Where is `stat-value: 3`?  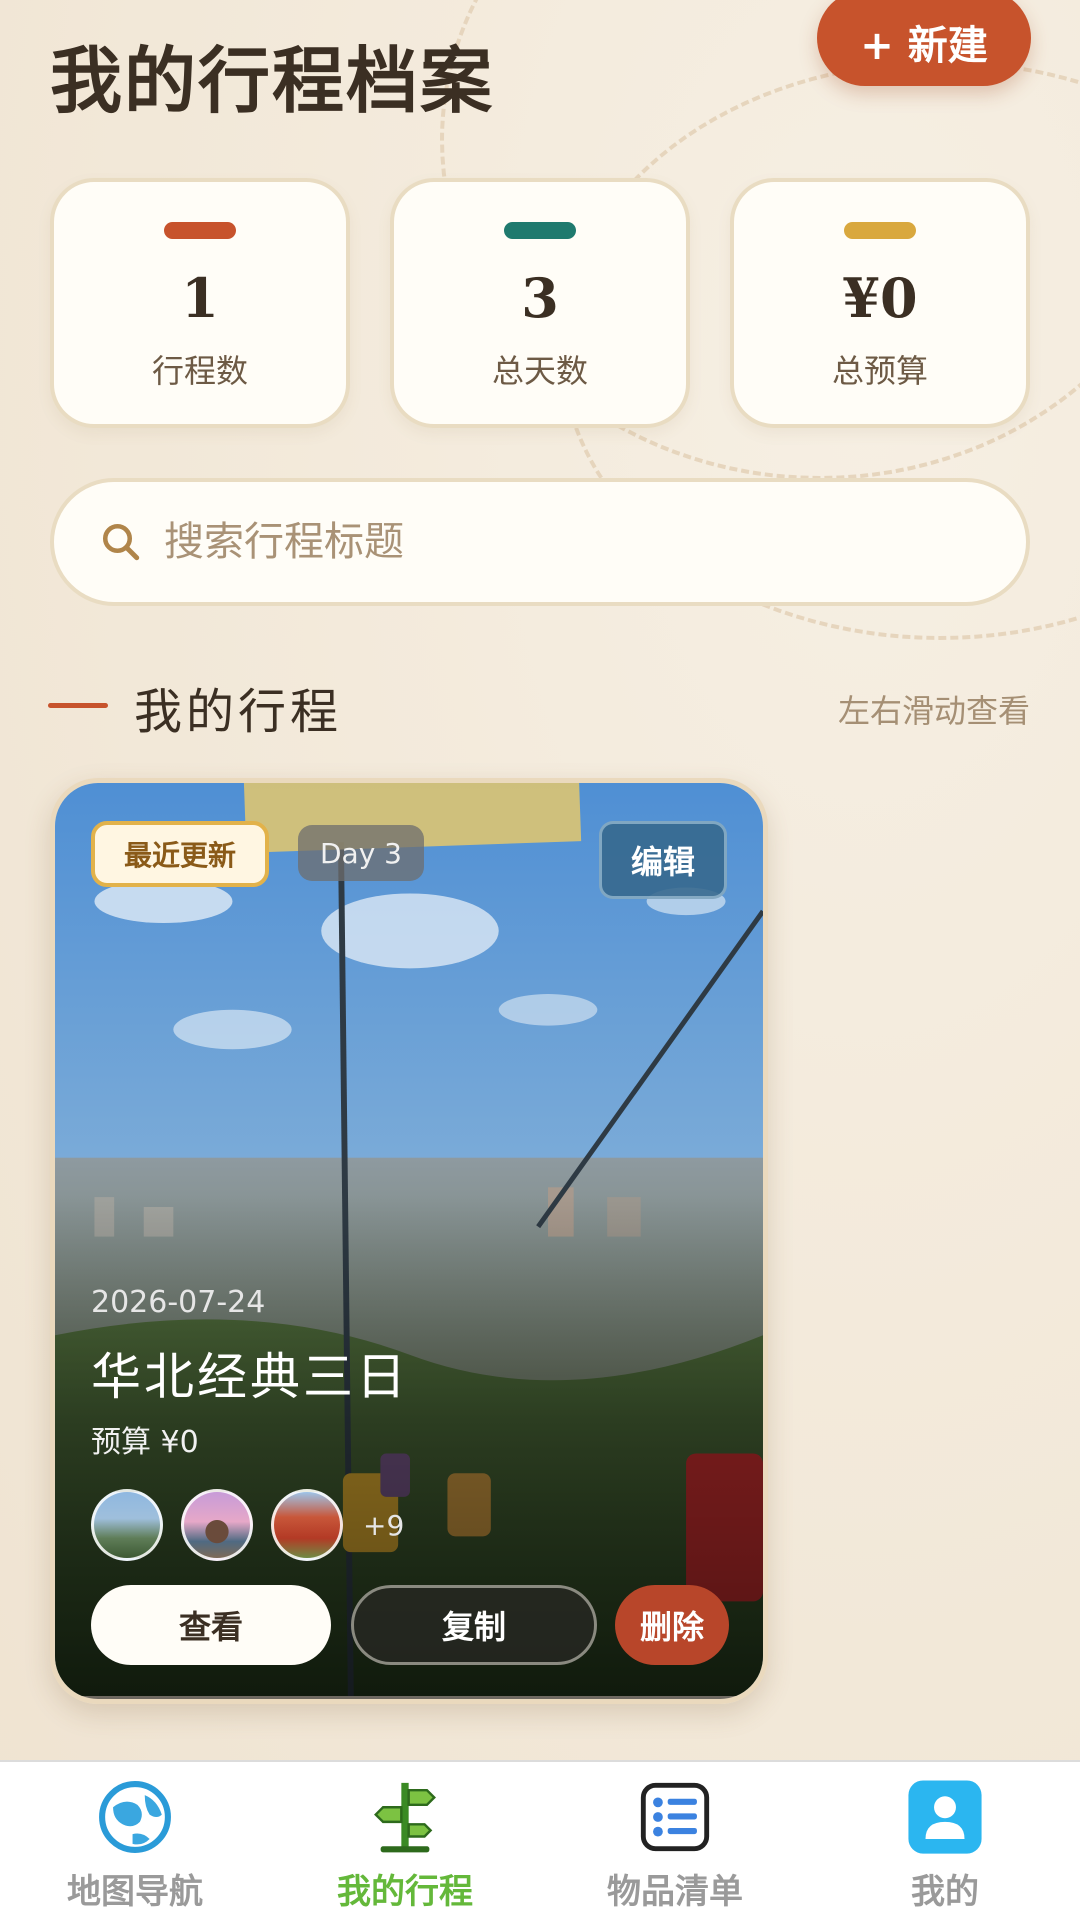
stat-value: 3 is located at coordinates (540, 298).